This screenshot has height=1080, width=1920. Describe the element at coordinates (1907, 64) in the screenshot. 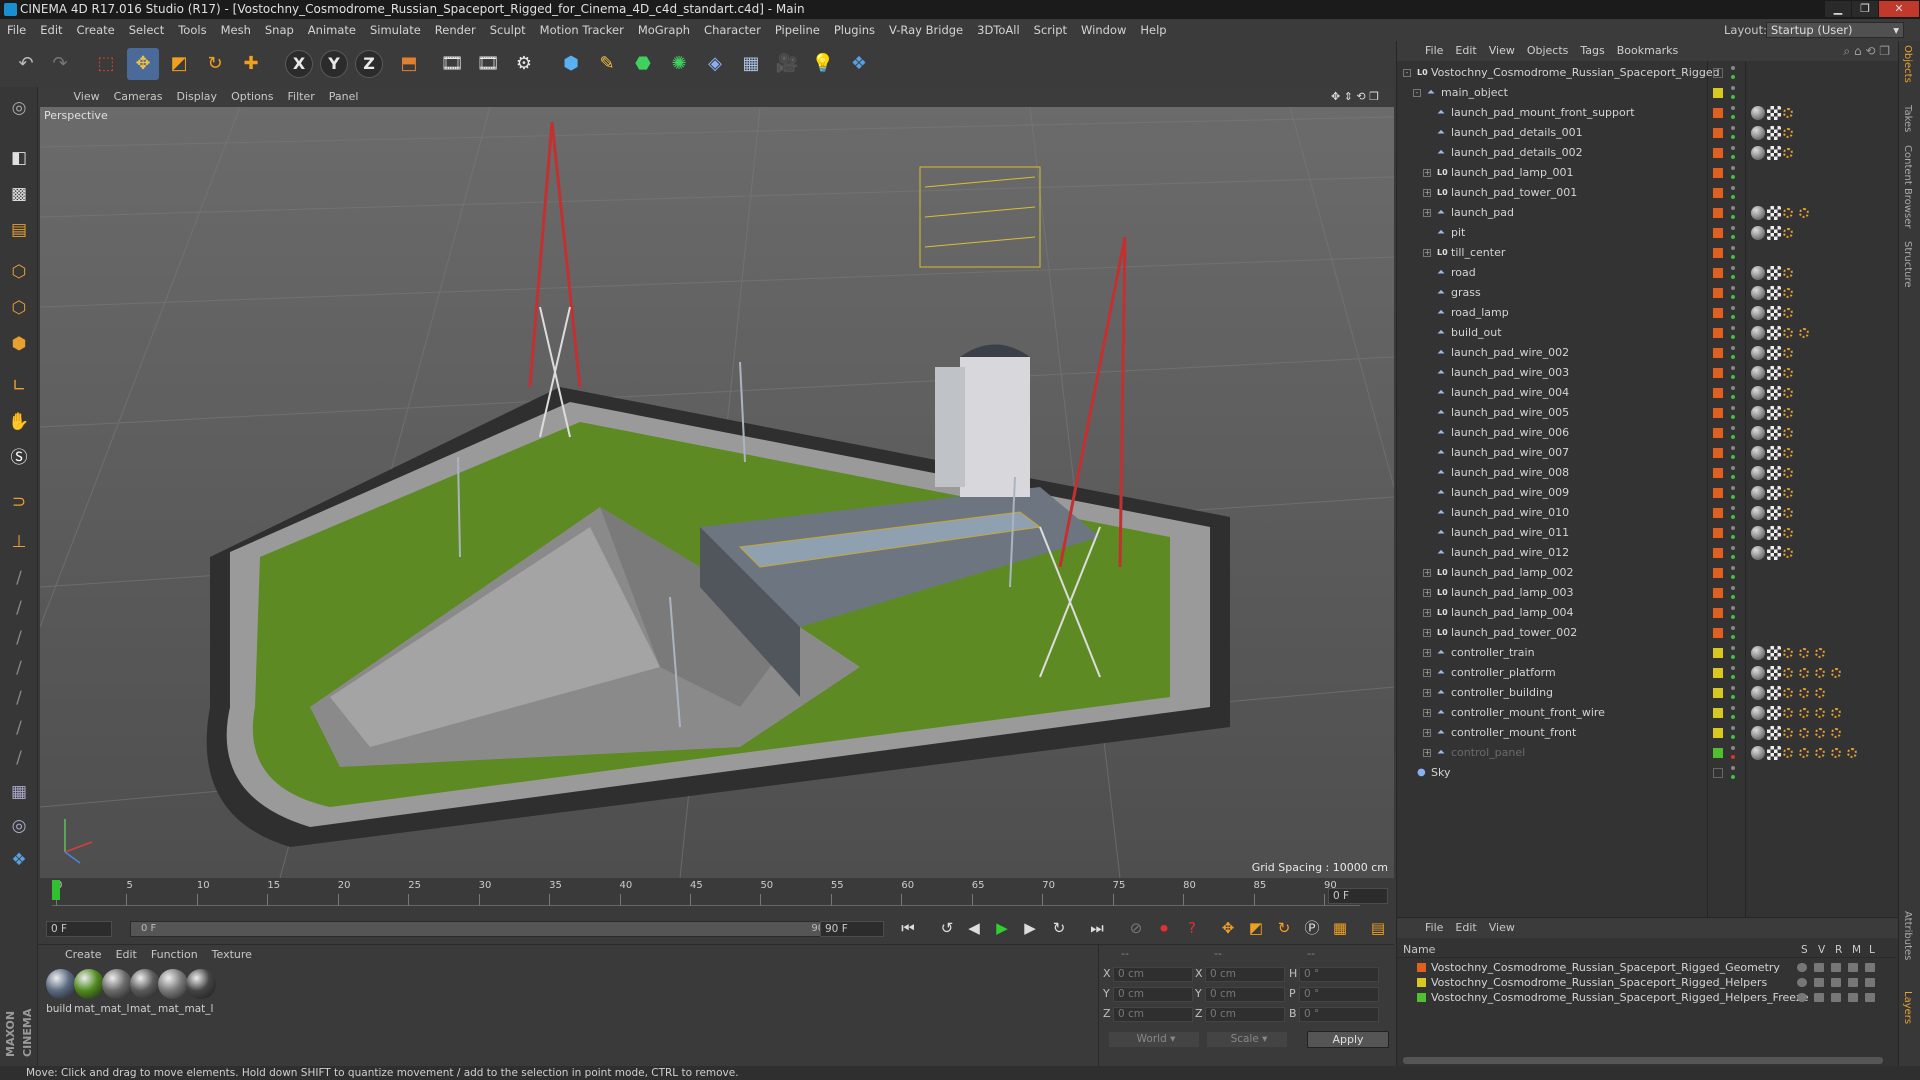

I see `side-tab-objects: Objects` at that location.